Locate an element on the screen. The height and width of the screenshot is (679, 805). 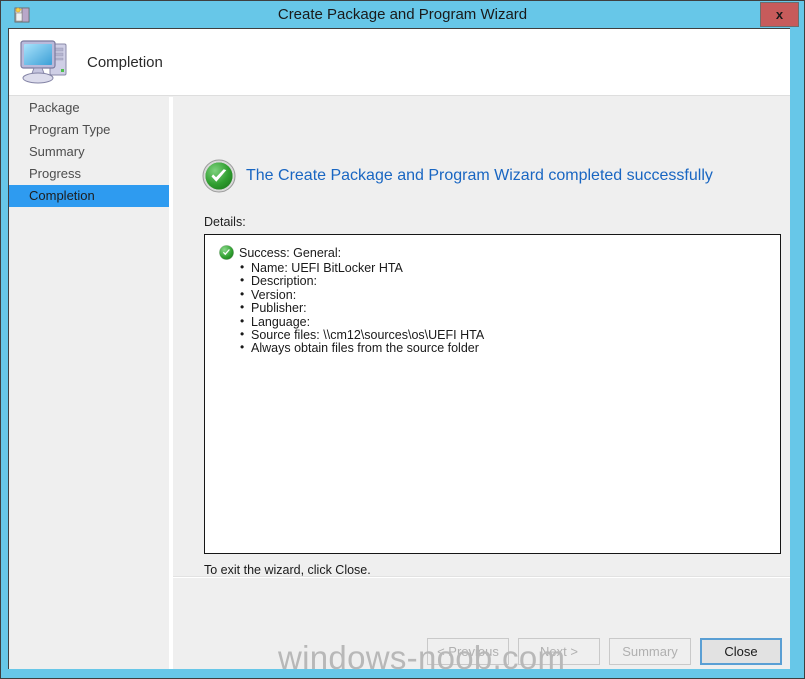
list-item: Name: UEFI BitLocker HTA is located at coordinates (510, 268).